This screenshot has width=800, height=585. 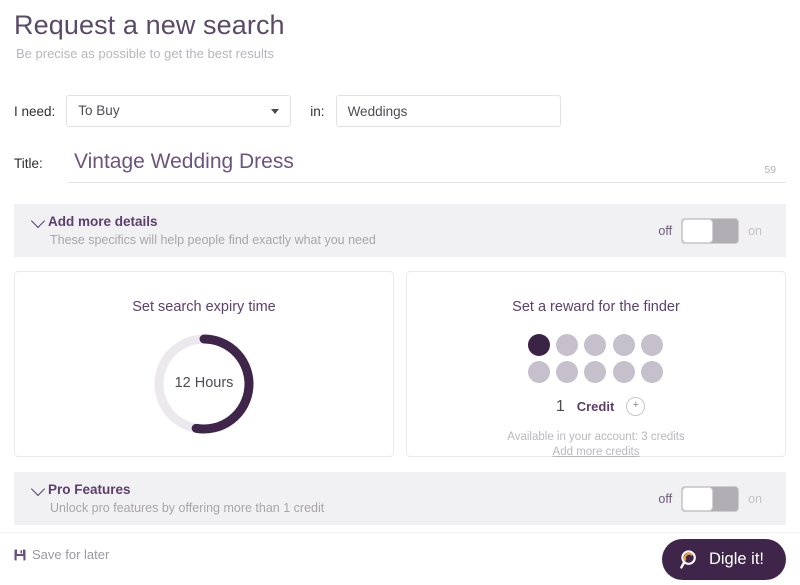 I want to click on need-select-value: To Buy, so click(x=179, y=111).